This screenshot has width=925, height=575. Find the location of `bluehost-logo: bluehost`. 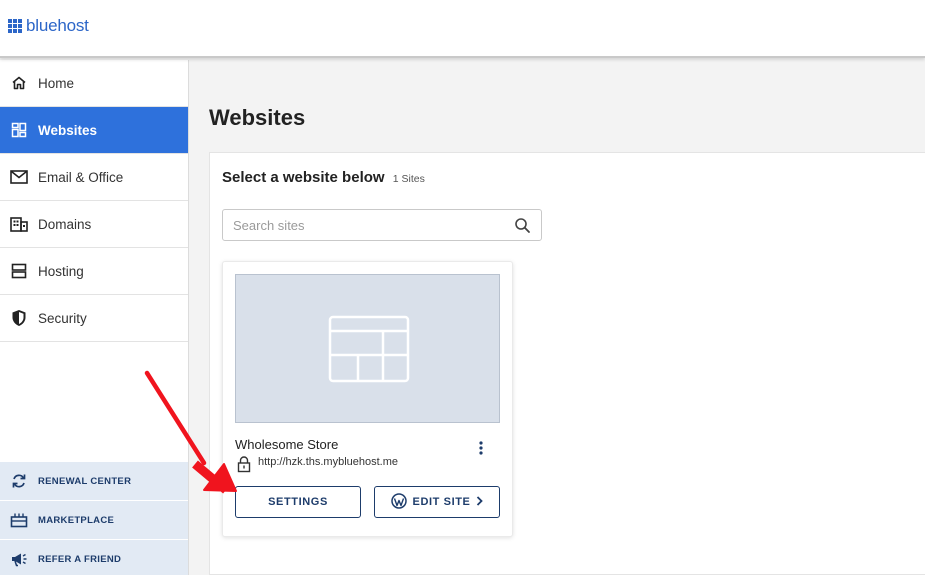

bluehost-logo: bluehost is located at coordinates (48, 26).